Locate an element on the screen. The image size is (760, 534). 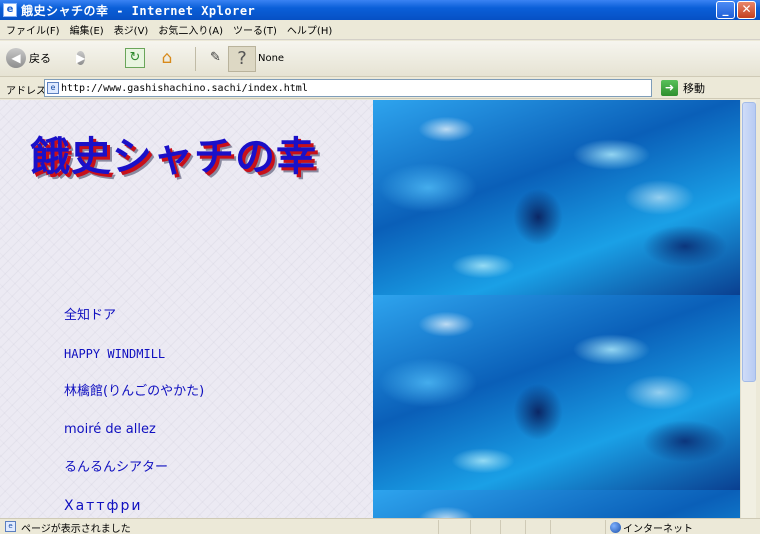
forward-arrow-icon: ▶ is located at coordinates (81, 58).